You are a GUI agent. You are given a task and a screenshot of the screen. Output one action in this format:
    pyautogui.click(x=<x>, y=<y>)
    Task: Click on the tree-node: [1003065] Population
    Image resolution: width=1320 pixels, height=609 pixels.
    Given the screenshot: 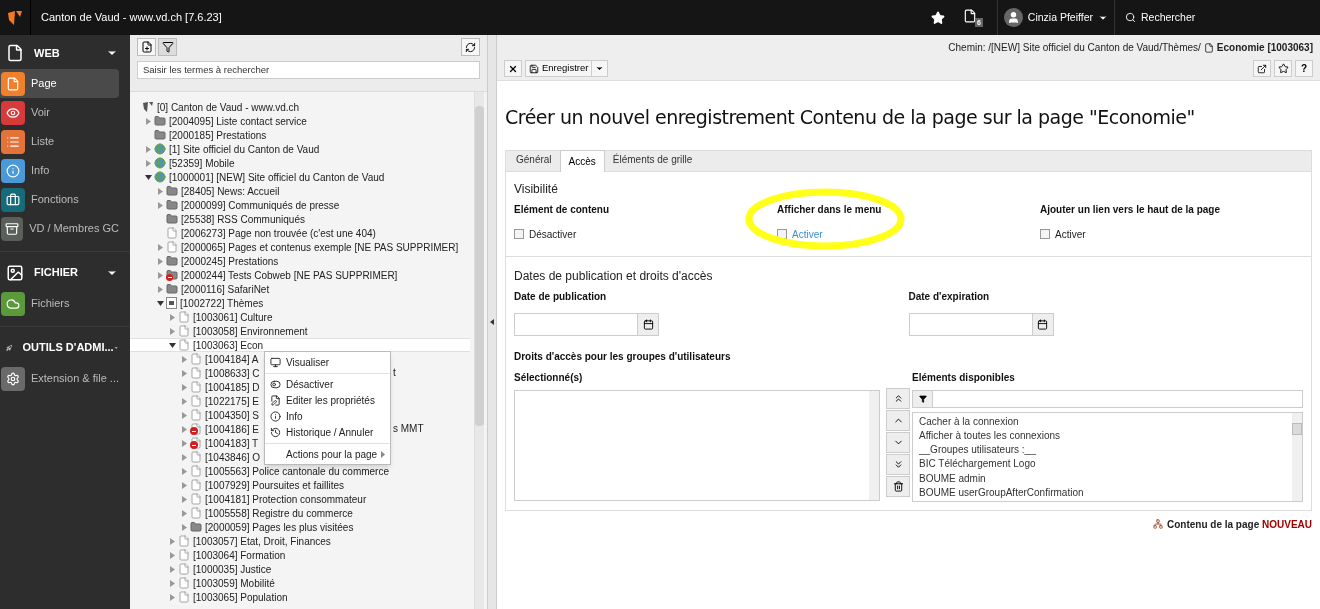 What is the action you would take?
    pyautogui.click(x=209, y=597)
    